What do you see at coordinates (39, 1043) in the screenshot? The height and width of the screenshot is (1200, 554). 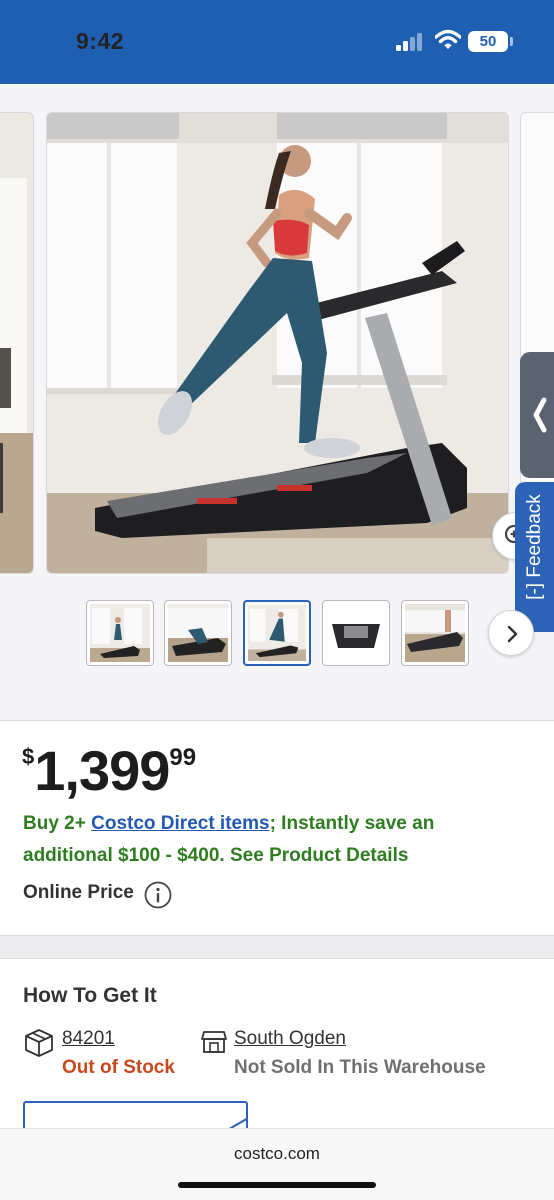 I see `shipping-box-icon` at bounding box center [39, 1043].